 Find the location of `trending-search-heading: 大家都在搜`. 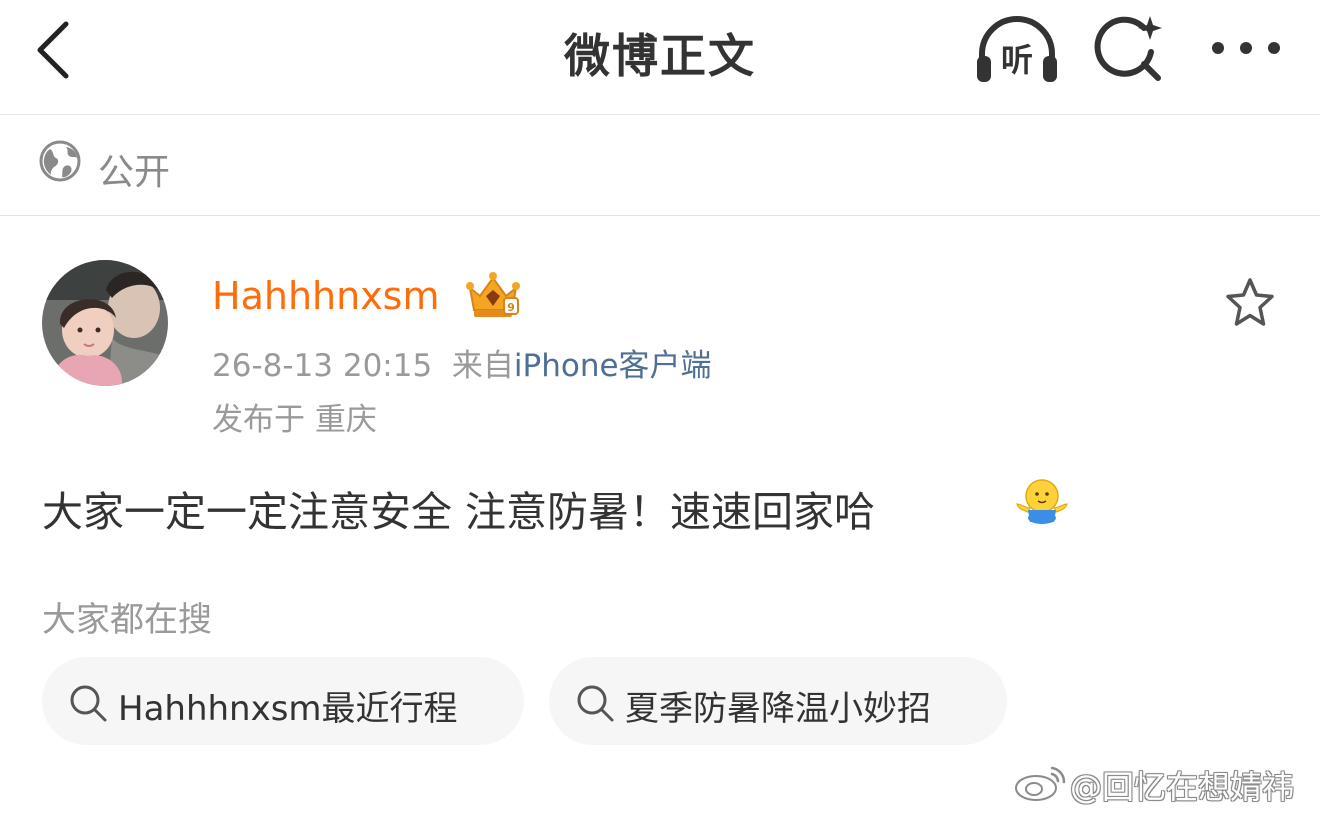

trending-search-heading: 大家都在搜 is located at coordinates (127, 620).